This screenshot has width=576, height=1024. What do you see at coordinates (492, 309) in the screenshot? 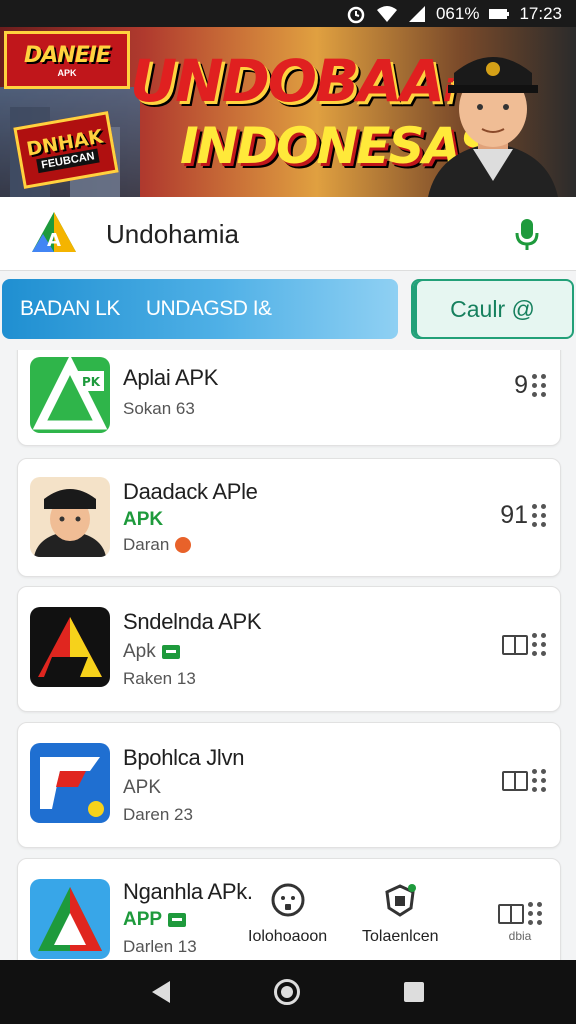
I see `search-button: Caulr @` at bounding box center [492, 309].